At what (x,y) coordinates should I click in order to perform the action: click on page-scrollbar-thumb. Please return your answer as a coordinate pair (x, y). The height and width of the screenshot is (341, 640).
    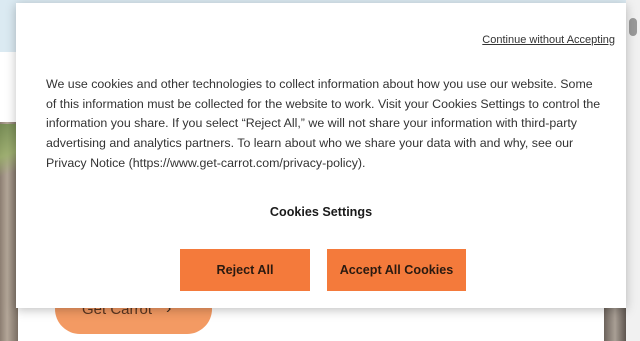
    Looking at the image, I should click on (633, 27).